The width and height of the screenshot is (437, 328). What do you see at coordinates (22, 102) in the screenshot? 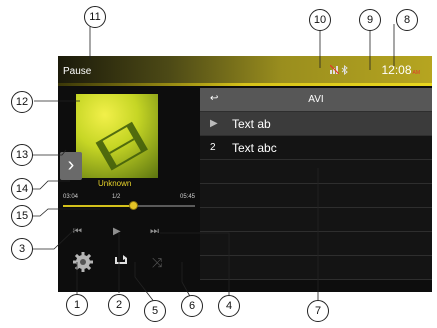
I see `callout-12: 12` at bounding box center [22, 102].